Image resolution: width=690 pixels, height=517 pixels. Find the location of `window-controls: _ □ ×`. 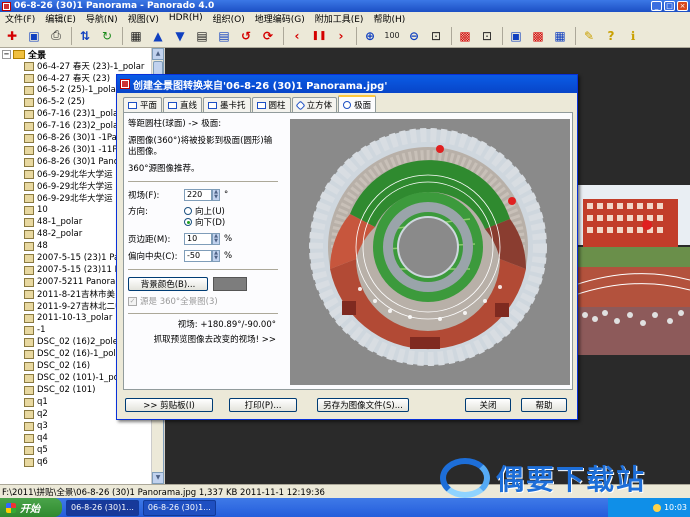

window-controls: _ □ × is located at coordinates (669, 6).